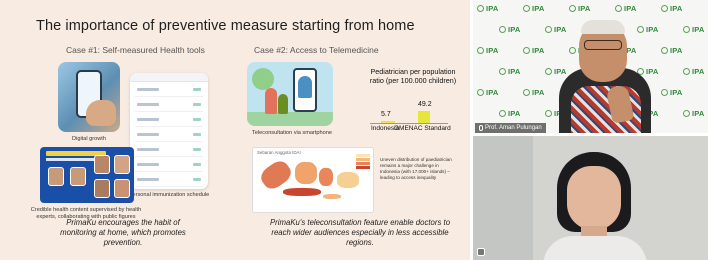 This screenshot has width=708, height=260. Describe the element at coordinates (422, 128) in the screenshot. I see `category-label-gmenac: GMENAC Standard` at that location.